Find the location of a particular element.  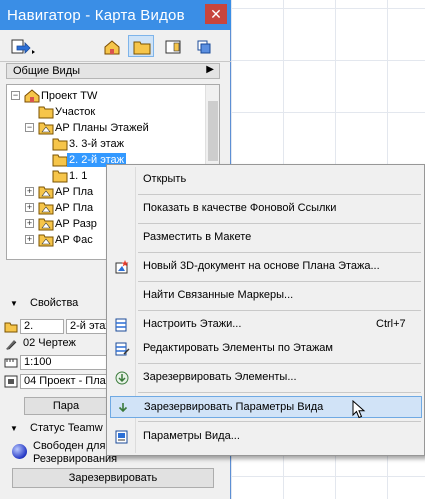

view-map-button is located at coordinates (141, 46).